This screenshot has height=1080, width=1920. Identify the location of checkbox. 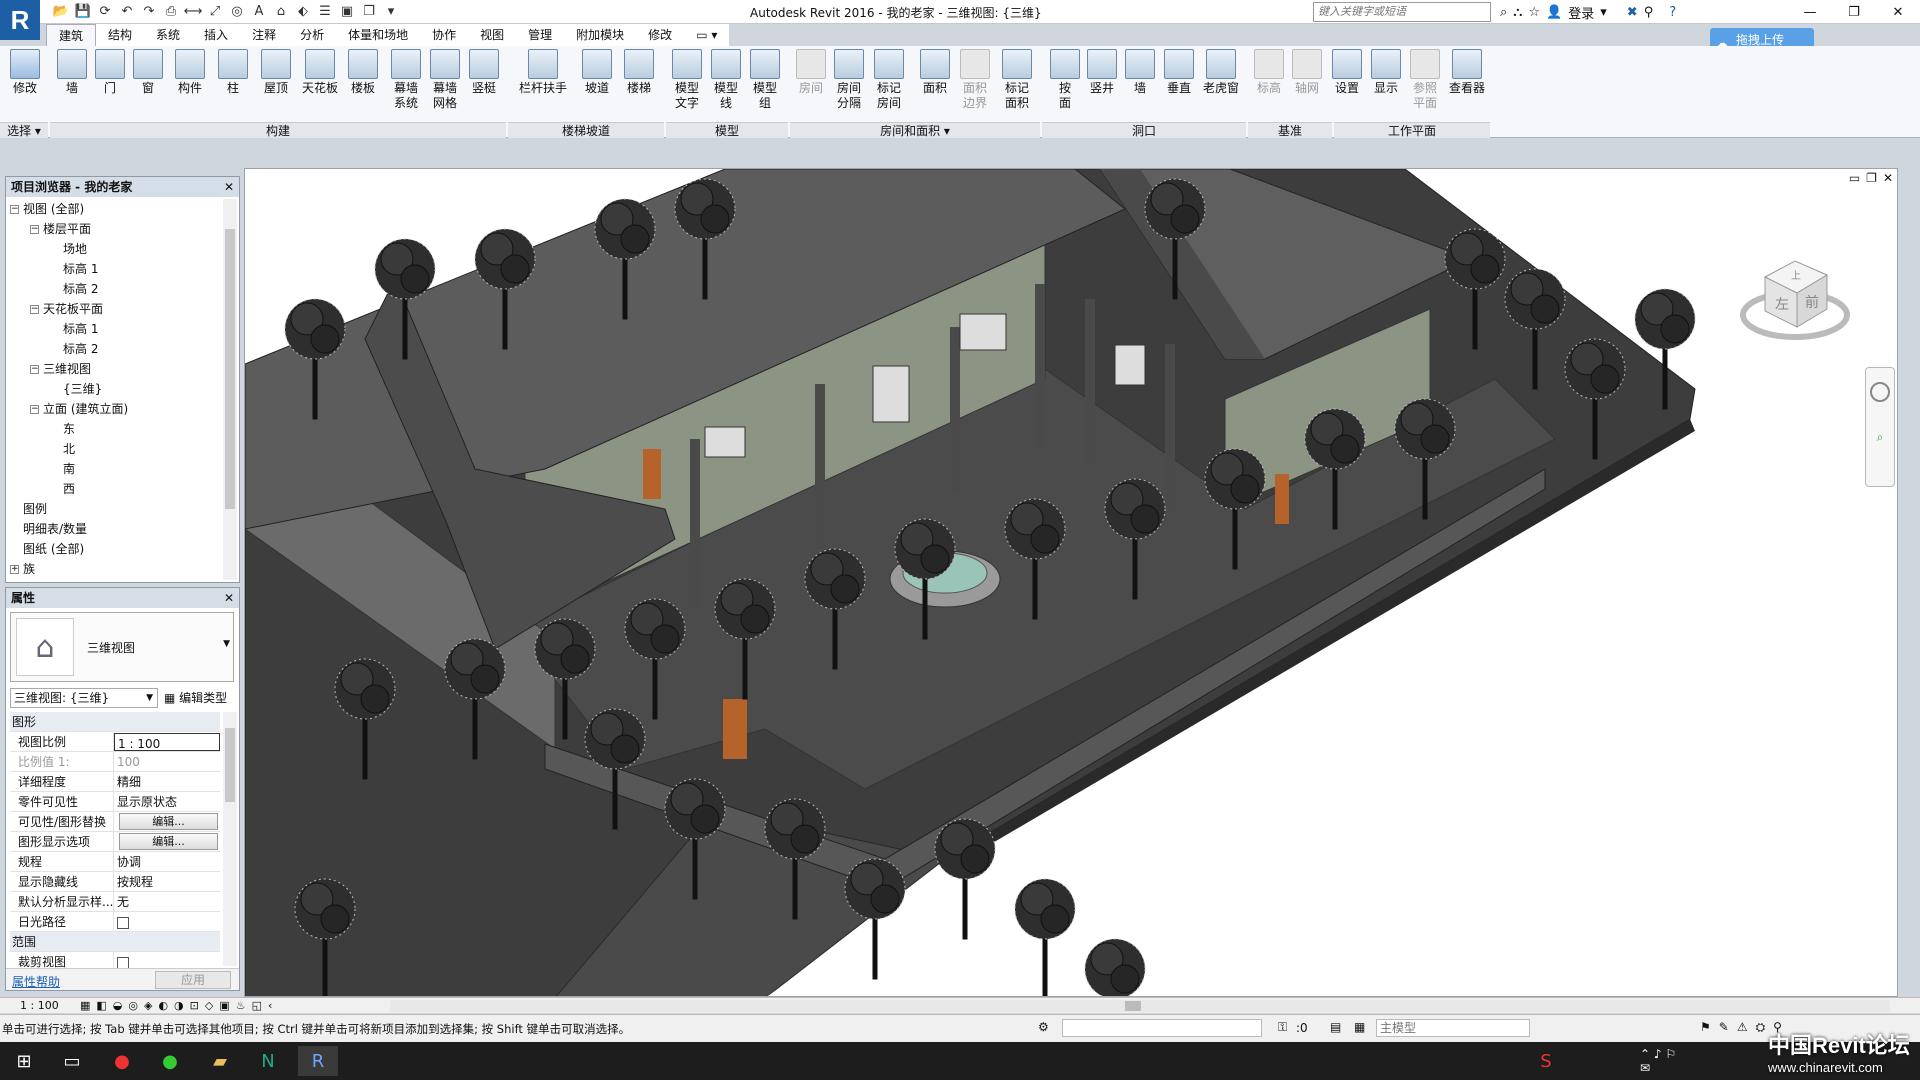
(123, 922).